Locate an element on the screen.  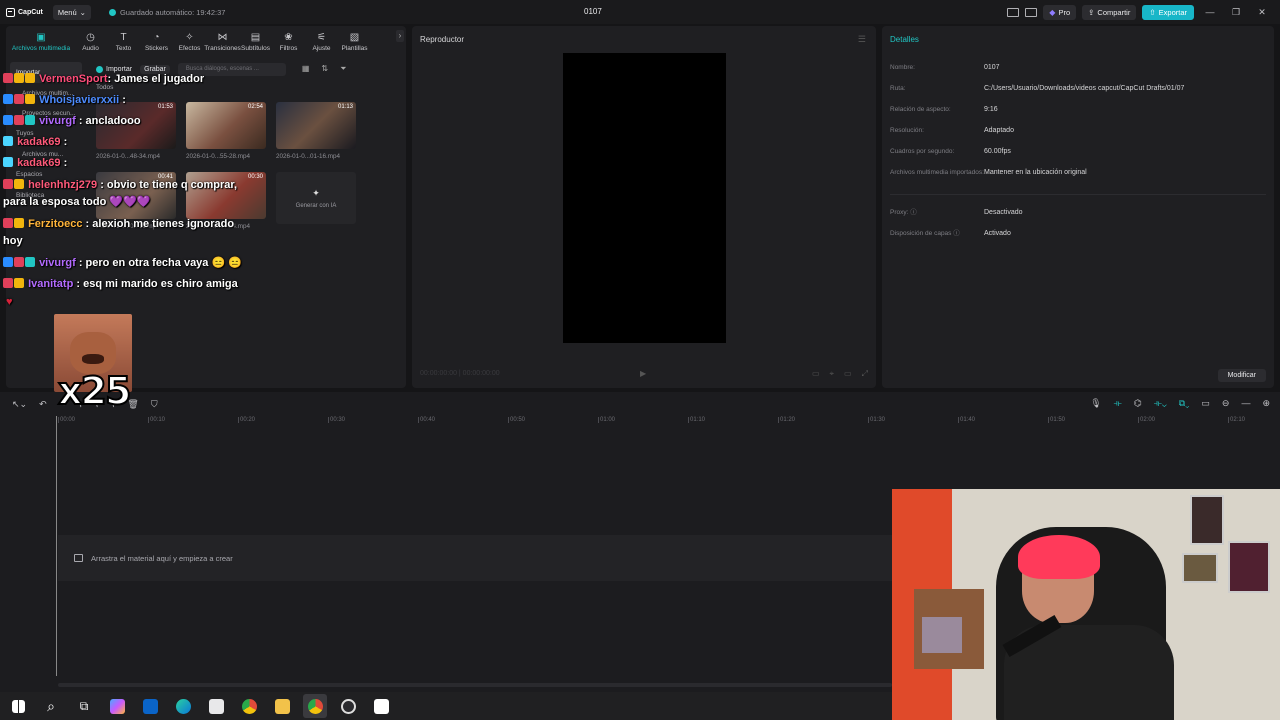
export-button: ⇧ Exportar is located at coordinates (1168, 12).